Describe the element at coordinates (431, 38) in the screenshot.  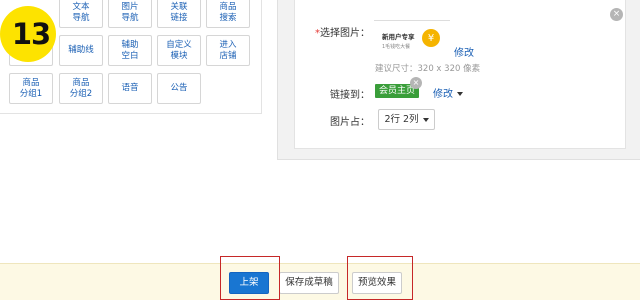
I see `coin-icon: ¥` at that location.